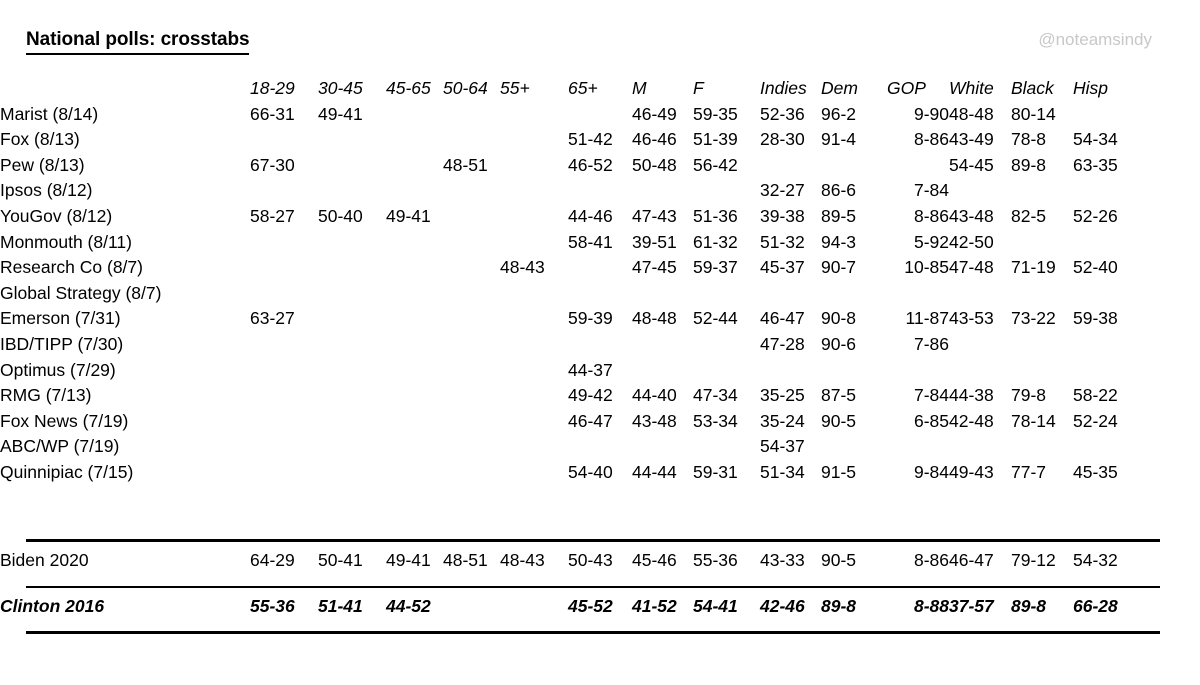 Image resolution: width=1200 pixels, height=685 pixels. I want to click on column-header-65-plus: 65+, so click(583, 88).